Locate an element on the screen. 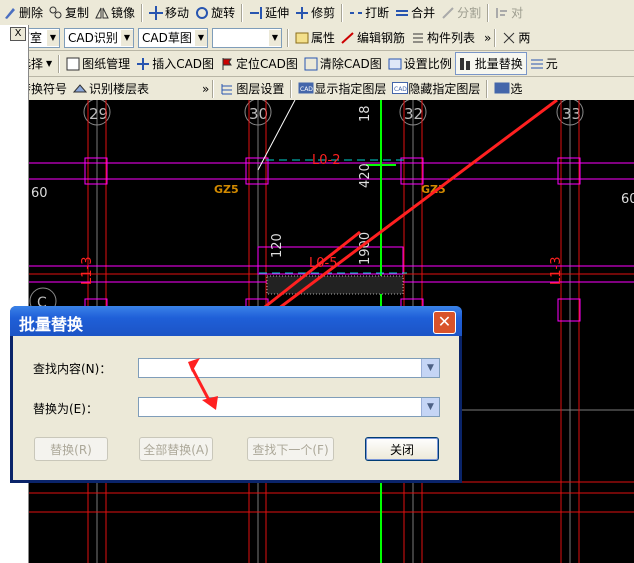 This screenshot has height=563, width=634. annotation-overlay is located at coordinates (203, 384).